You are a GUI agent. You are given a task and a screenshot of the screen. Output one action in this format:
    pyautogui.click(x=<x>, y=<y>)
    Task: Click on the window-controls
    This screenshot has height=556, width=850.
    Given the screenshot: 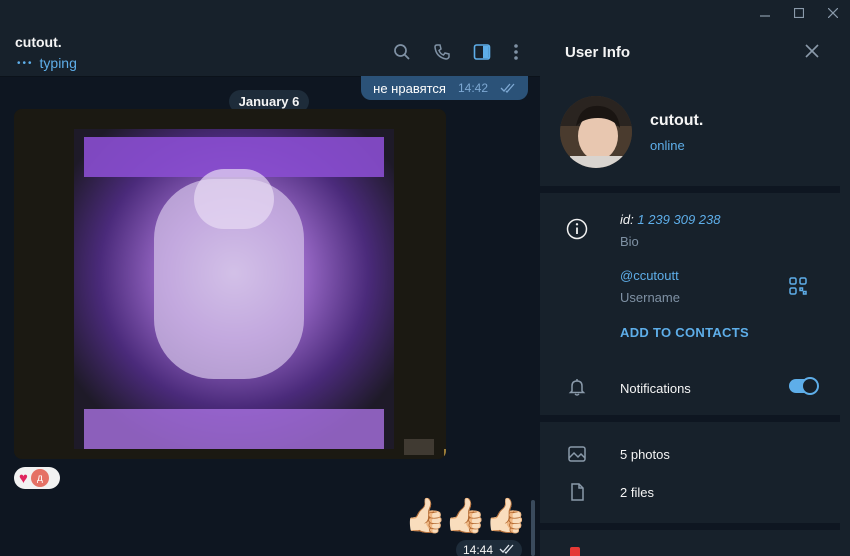 What is the action you would take?
    pyautogui.click(x=790, y=13)
    